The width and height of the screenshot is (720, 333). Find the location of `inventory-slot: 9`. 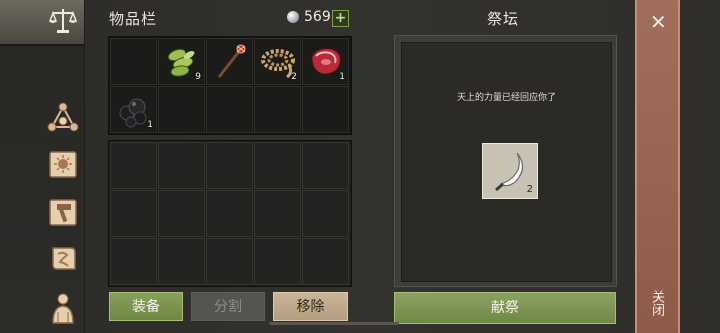

inventory-slot: 9 is located at coordinates (181, 61).